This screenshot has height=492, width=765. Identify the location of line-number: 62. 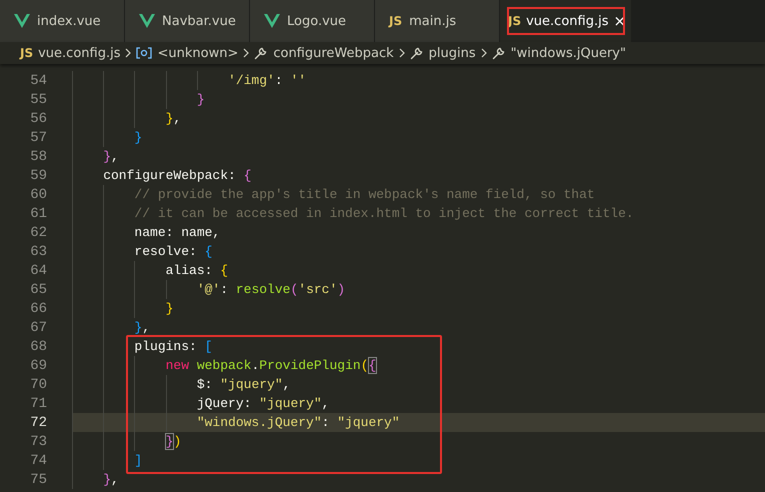
(38, 232).